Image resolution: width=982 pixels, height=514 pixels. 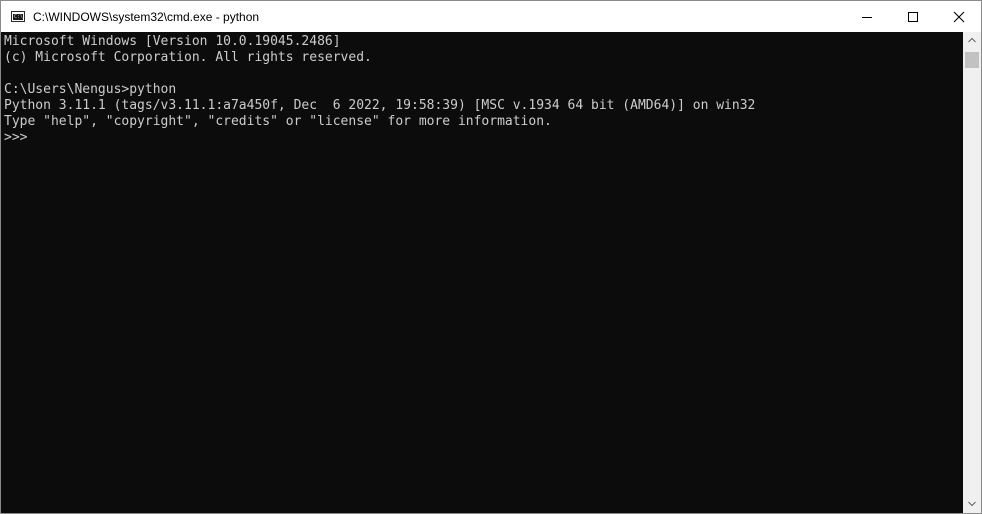 I want to click on minimize-button, so click(x=867, y=16).